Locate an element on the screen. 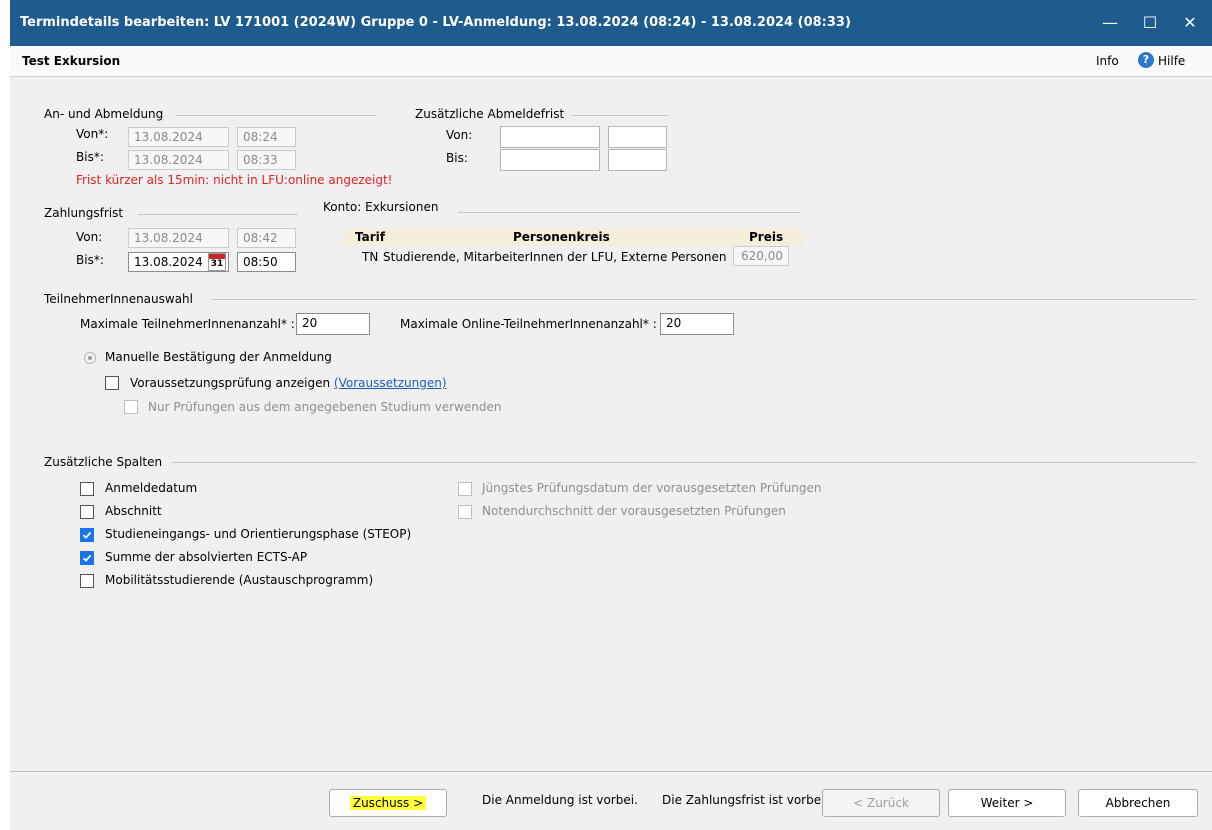  abmeldefrist-bis-label: Bis: is located at coordinates (457, 158).